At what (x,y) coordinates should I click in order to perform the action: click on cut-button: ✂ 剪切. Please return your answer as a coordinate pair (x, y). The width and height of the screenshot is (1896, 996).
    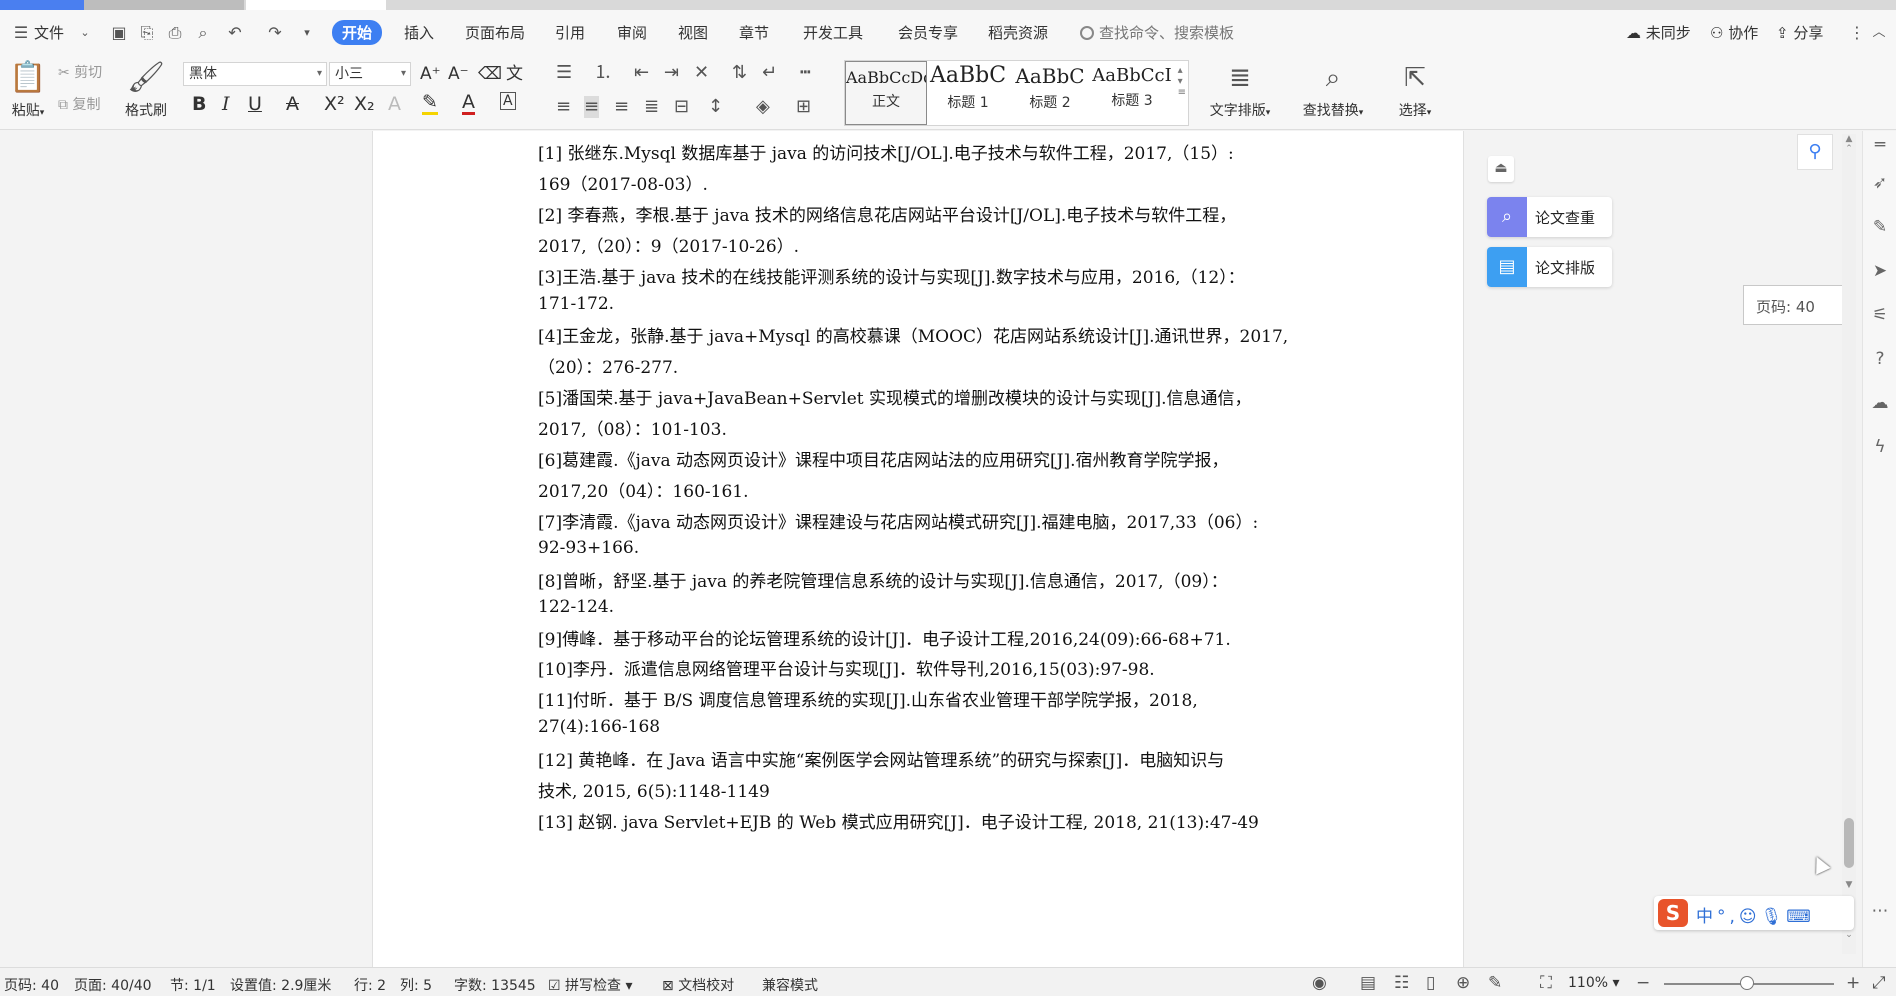
    Looking at the image, I should click on (80, 72).